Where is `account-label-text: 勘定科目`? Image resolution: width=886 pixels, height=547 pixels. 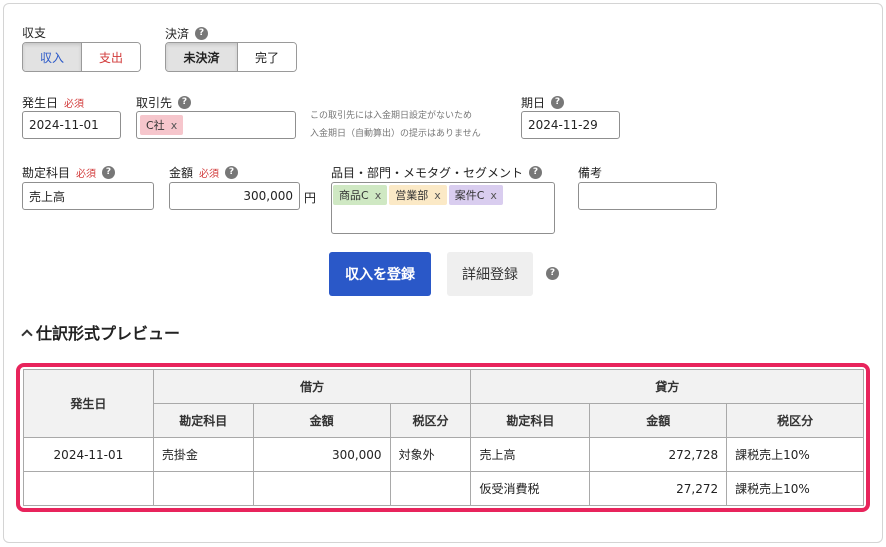
account-label-text: 勘定科目 is located at coordinates (46, 173).